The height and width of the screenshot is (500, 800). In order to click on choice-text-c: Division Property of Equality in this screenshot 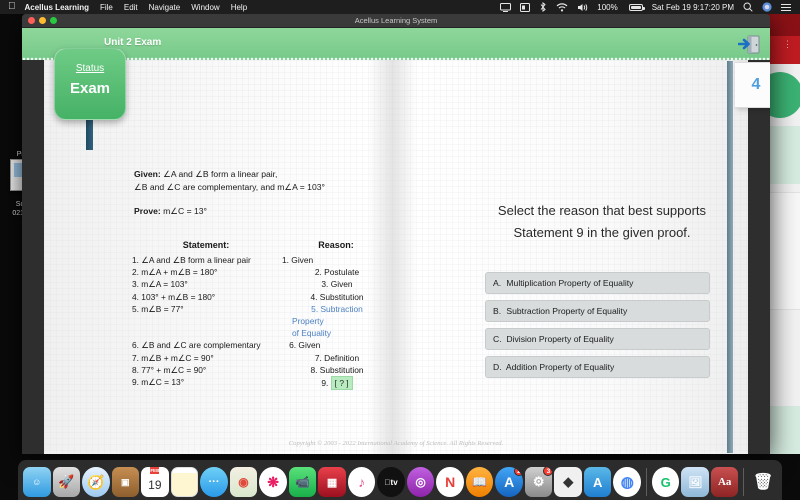, I will do `click(560, 339)`.